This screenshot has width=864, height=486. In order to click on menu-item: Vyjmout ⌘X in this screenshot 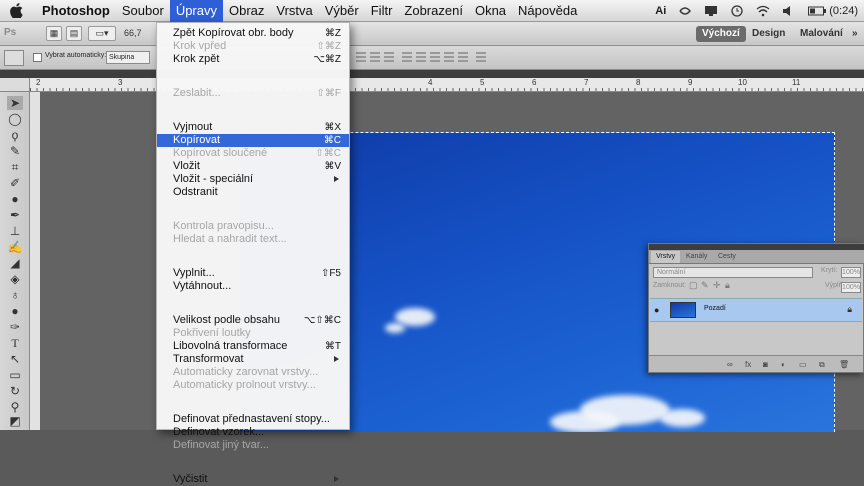, I will do `click(253, 127)`.